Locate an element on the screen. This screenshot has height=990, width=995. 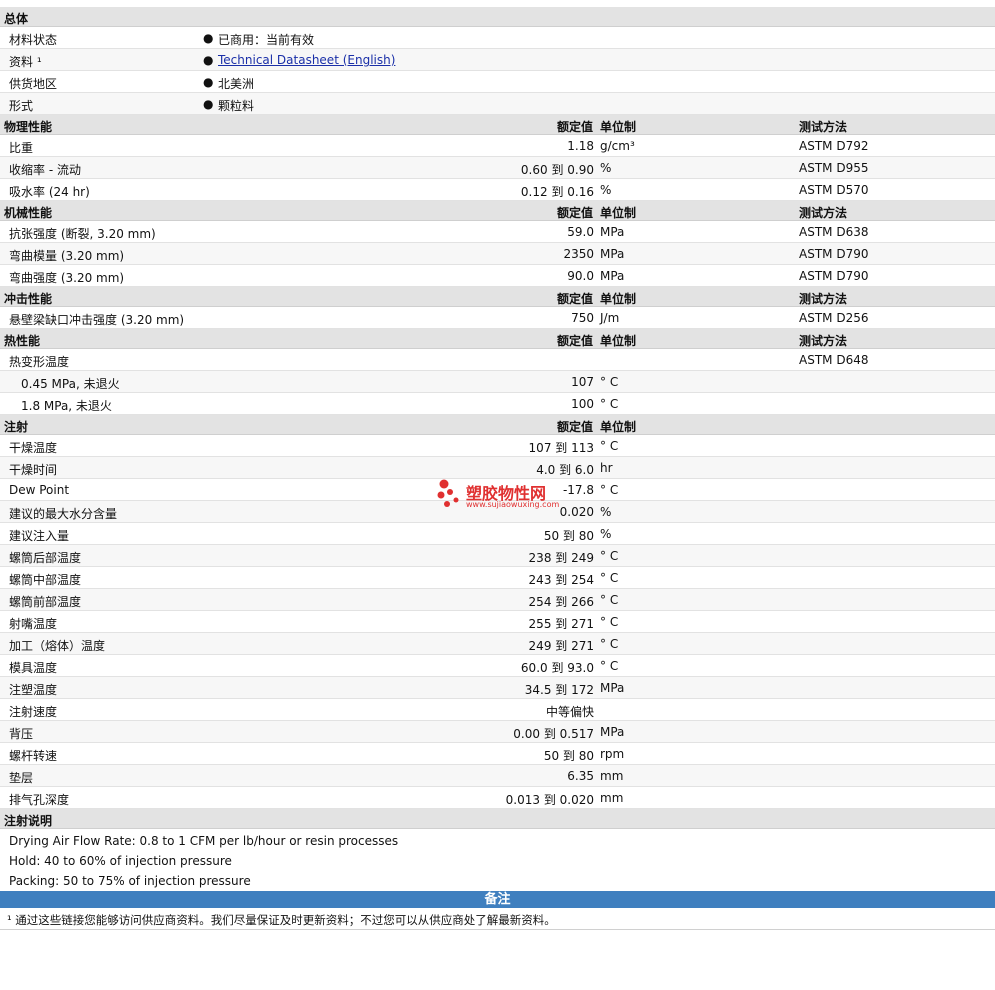
row-value: 243 到 254 is located at coordinates (561, 580).